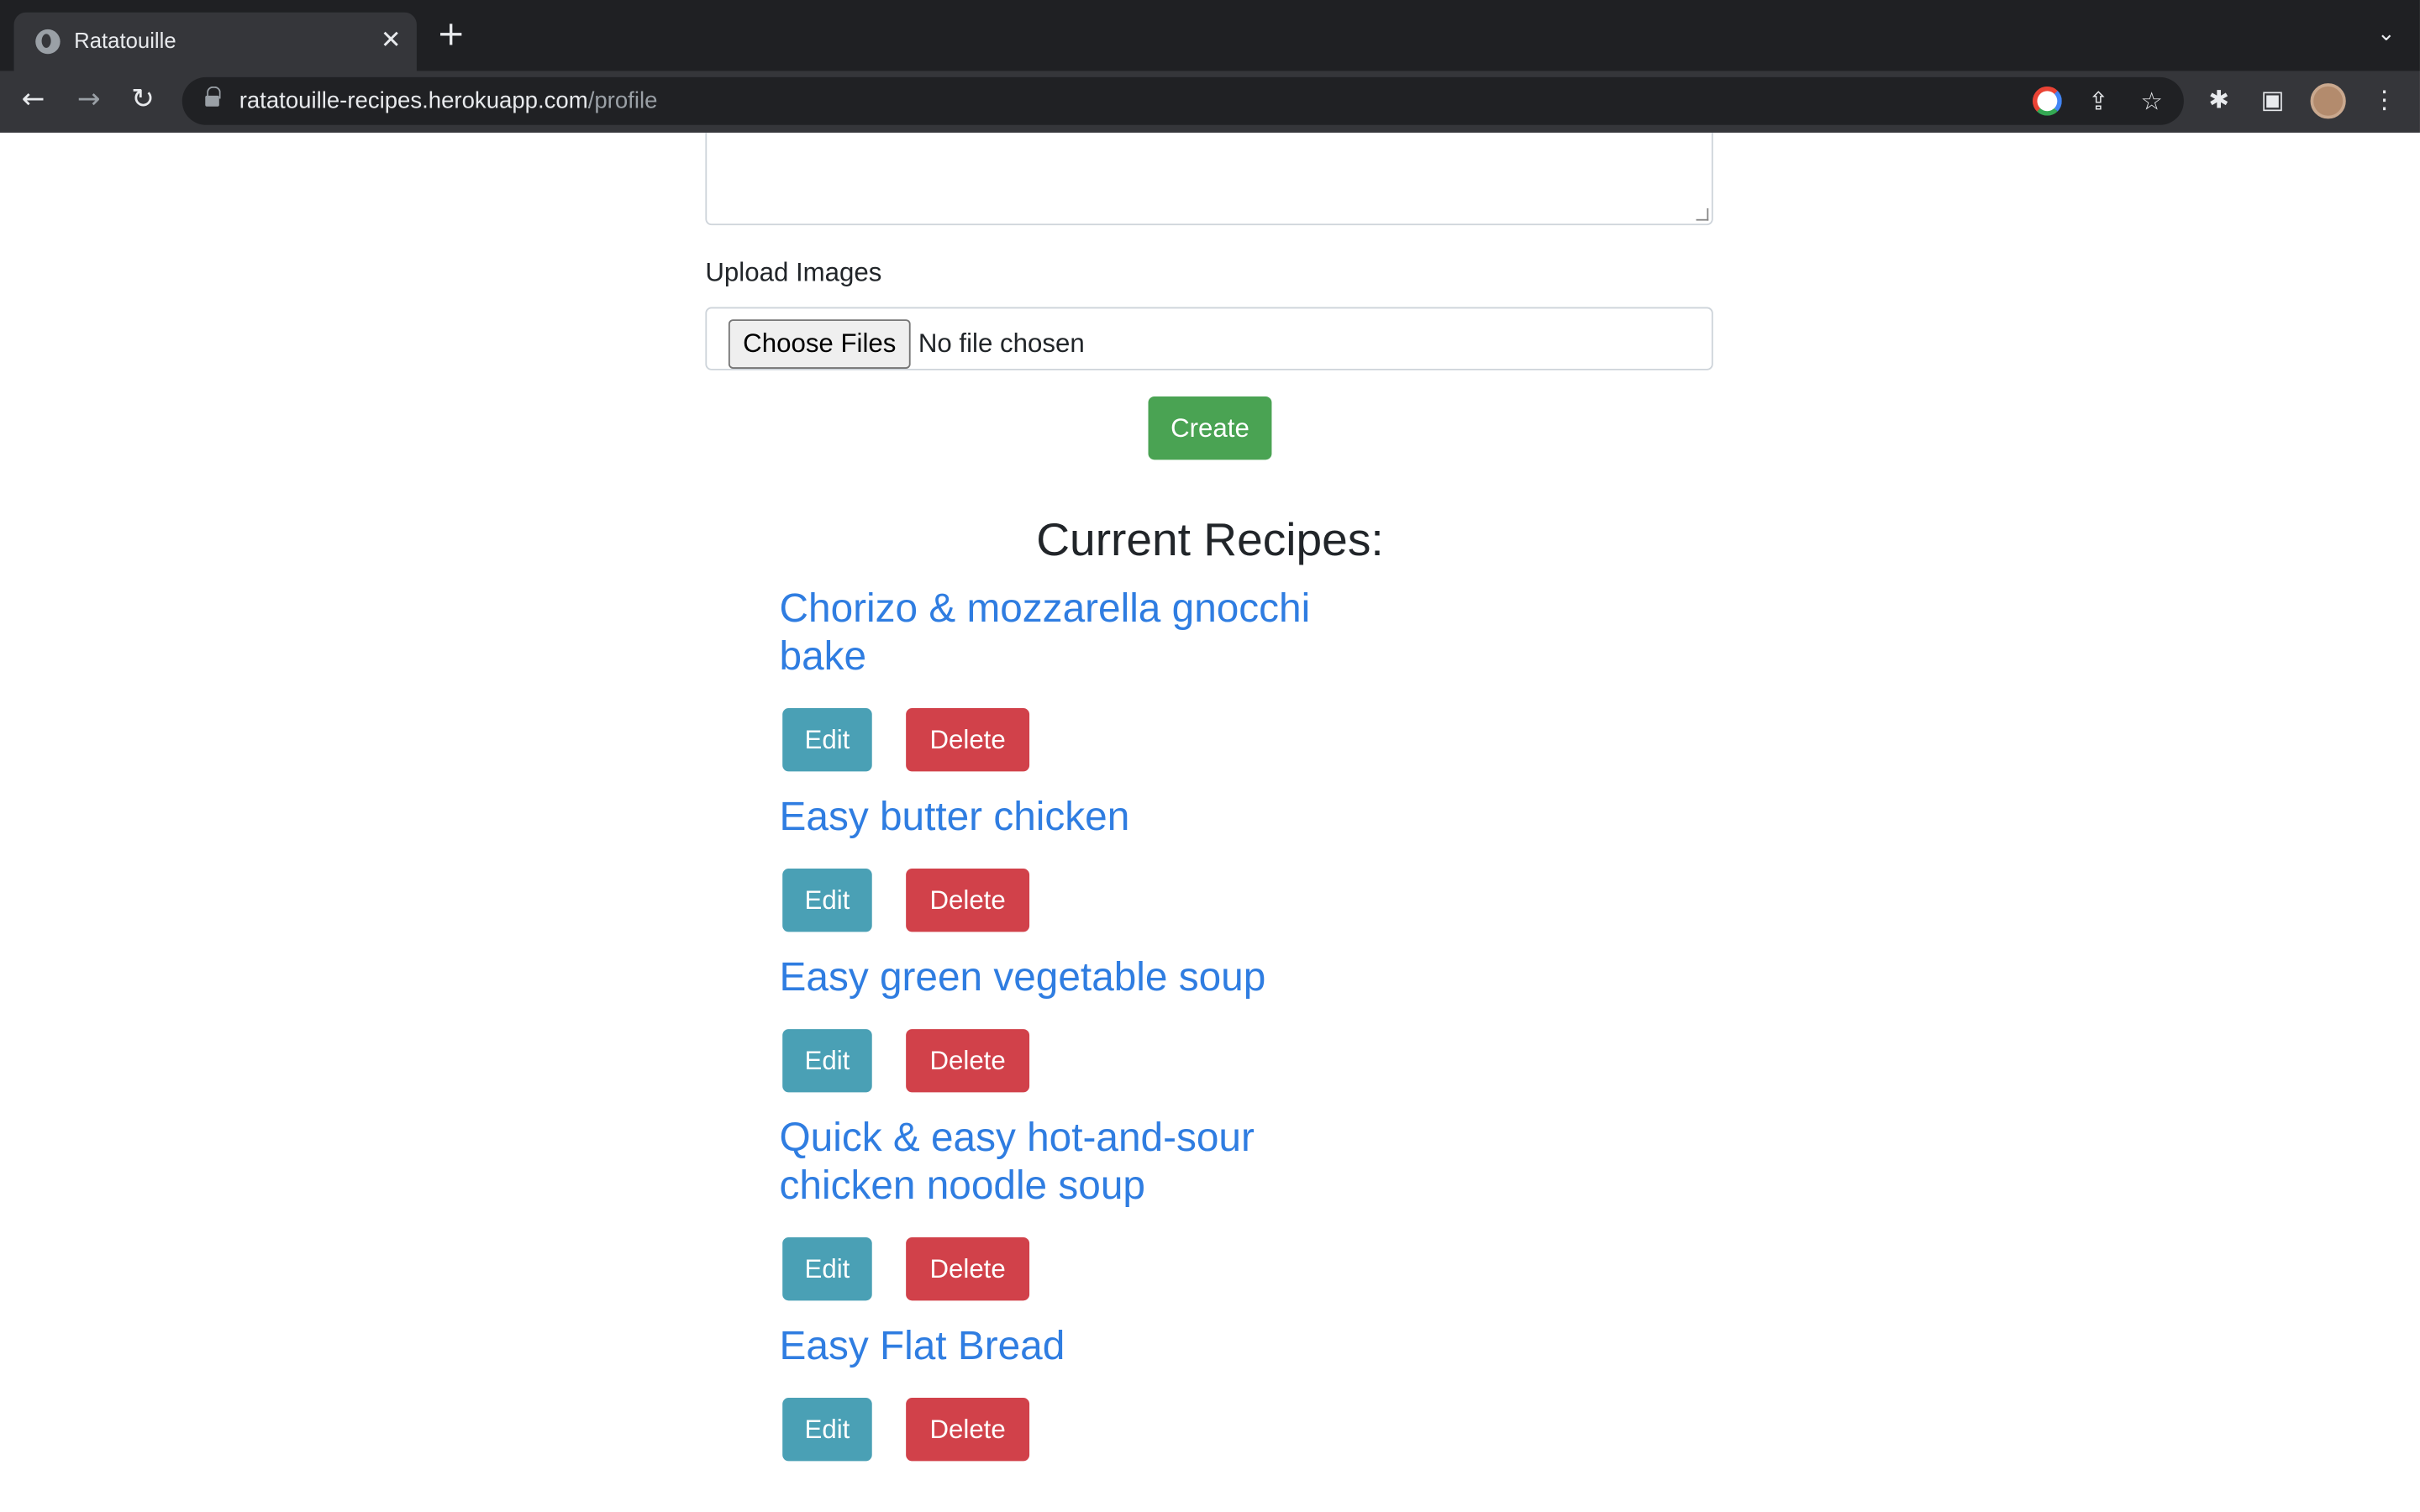 Image resolution: width=2420 pixels, height=1512 pixels. I want to click on resize-handle, so click(1703, 214).